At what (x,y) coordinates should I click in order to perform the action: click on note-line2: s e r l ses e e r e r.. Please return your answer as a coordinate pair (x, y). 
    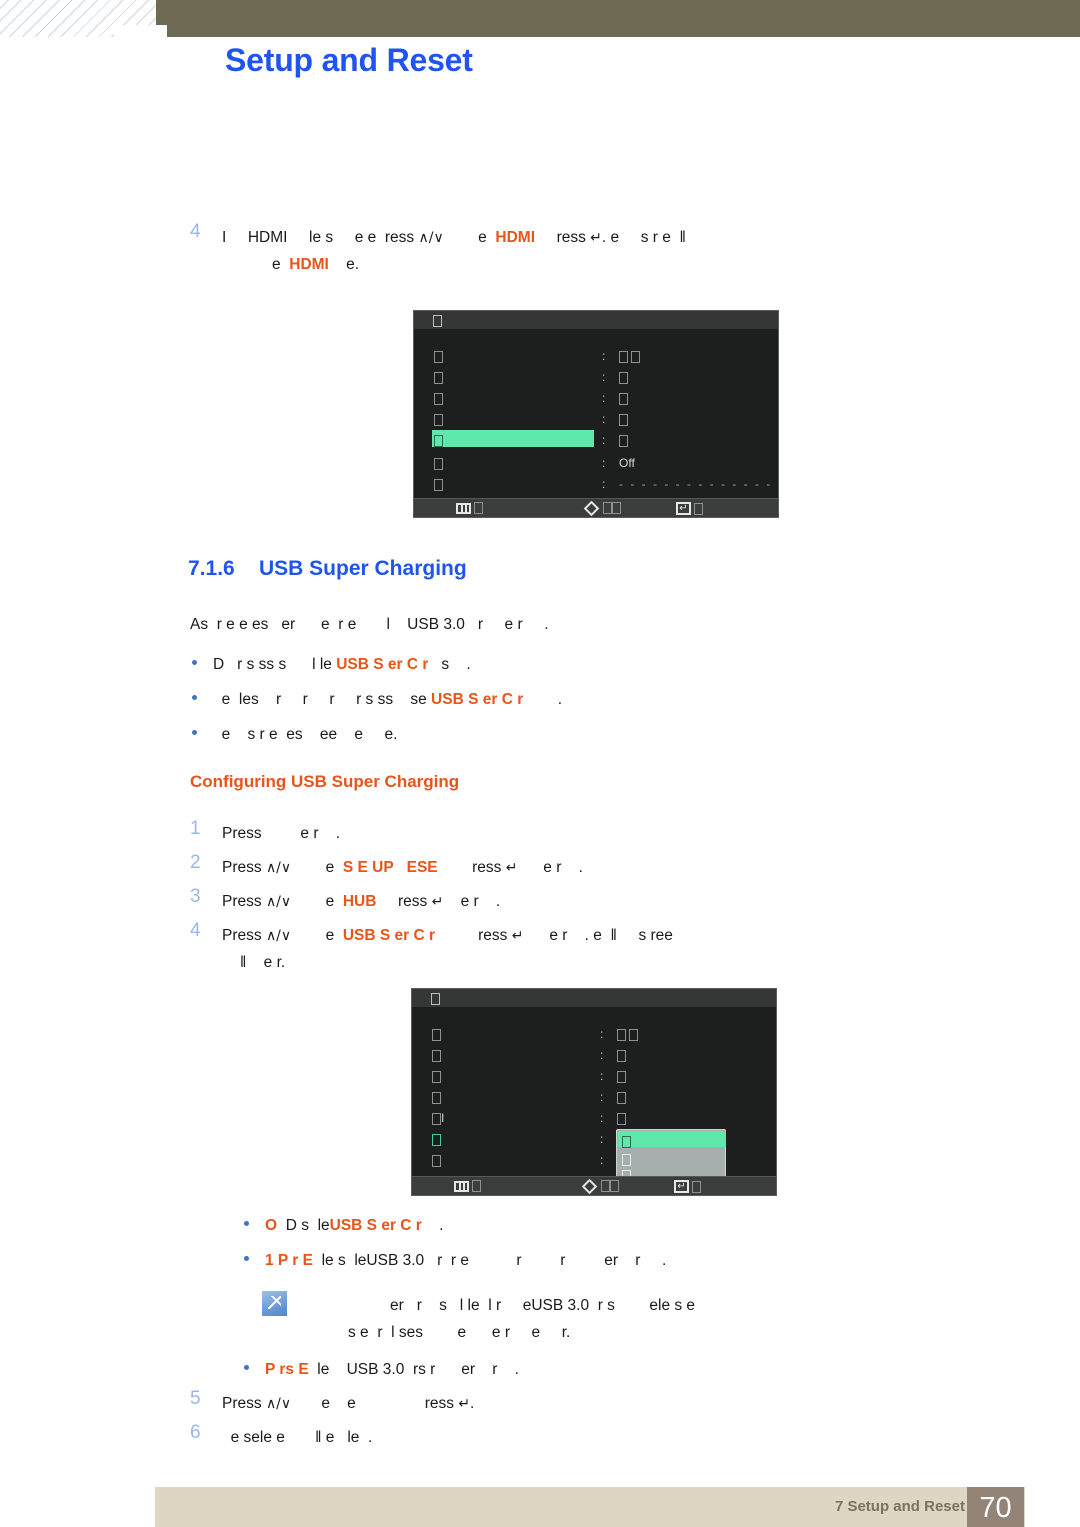
    Looking at the image, I should click on (459, 1332).